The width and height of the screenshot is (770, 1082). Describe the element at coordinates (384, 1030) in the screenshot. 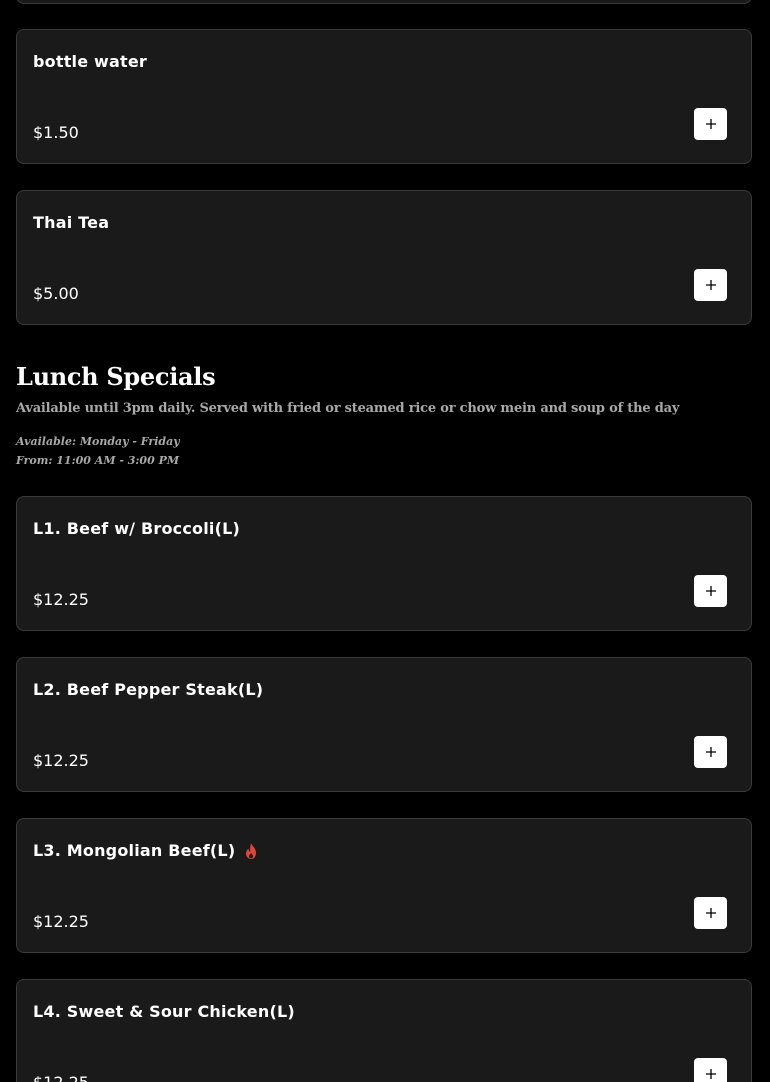

I see `menu-item-card: L4. Sweet & Sour Chicken(L) $12.25` at that location.